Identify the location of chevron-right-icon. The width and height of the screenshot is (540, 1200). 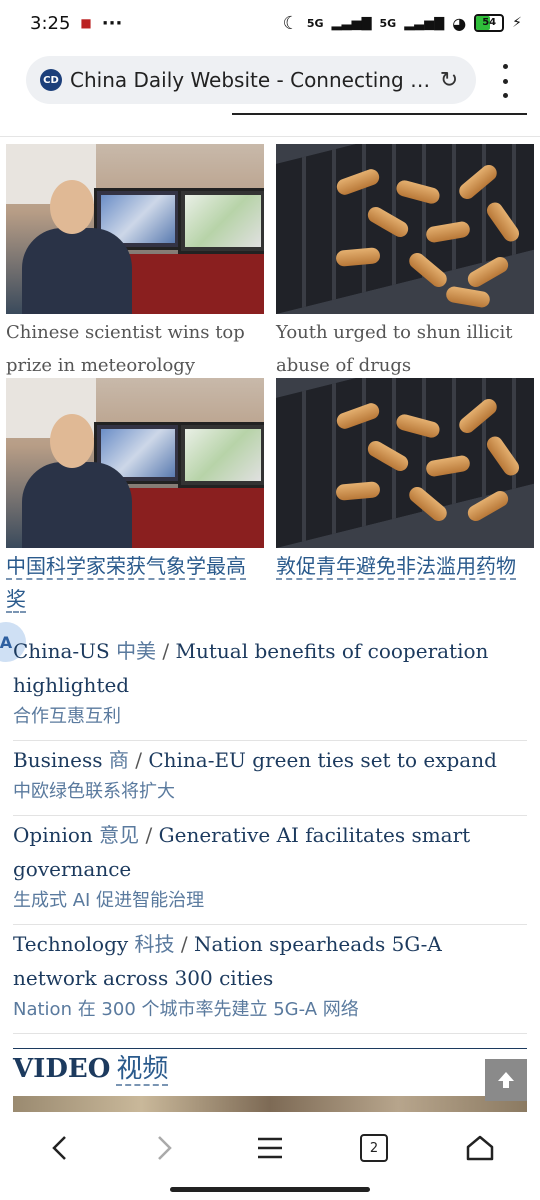
(165, 1148).